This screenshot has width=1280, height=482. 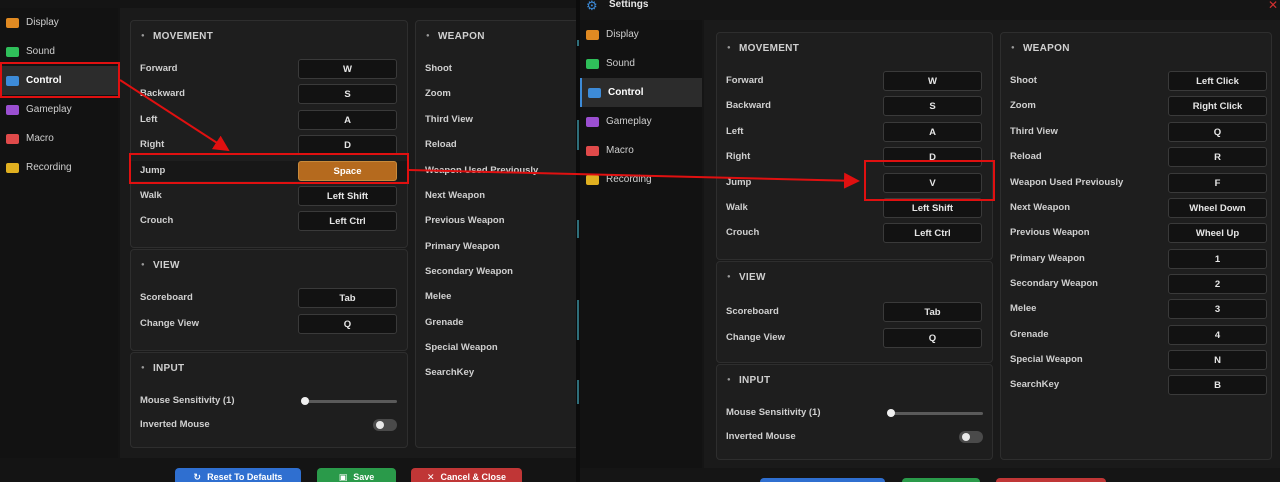 What do you see at coordinates (489, 134) in the screenshot?
I see `annotation-arrows` at bounding box center [489, 134].